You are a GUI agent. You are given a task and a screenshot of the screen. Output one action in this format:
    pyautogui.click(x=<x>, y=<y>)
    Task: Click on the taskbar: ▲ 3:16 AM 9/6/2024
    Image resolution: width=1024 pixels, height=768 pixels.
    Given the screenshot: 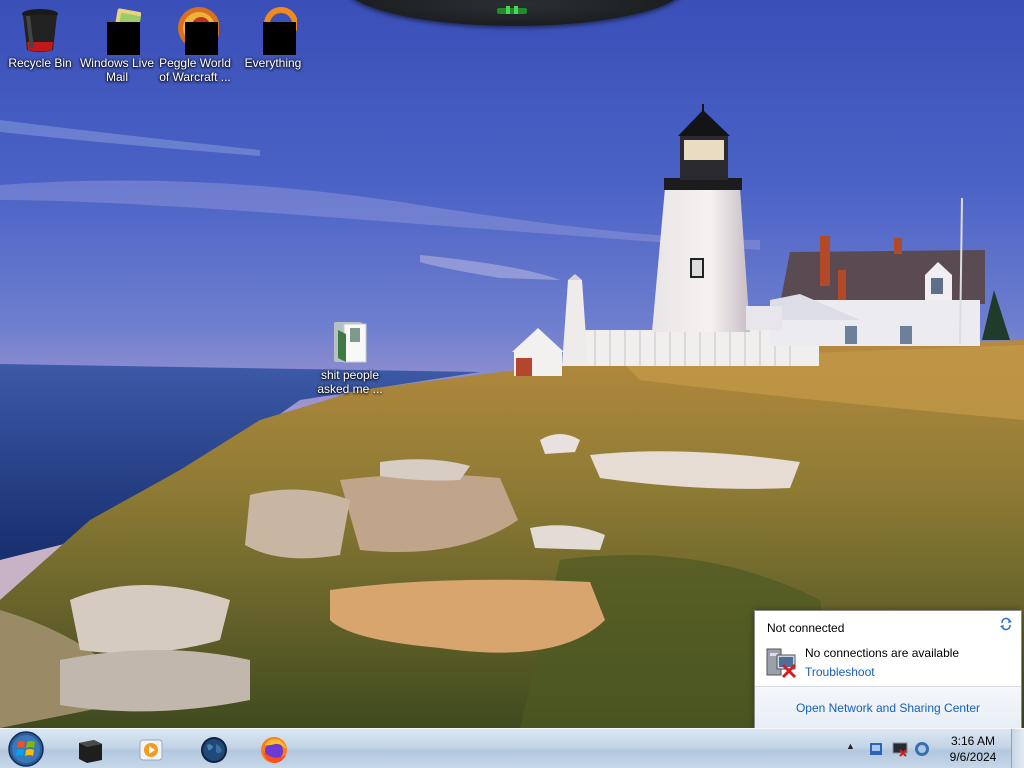 What is the action you would take?
    pyautogui.click(x=512, y=748)
    